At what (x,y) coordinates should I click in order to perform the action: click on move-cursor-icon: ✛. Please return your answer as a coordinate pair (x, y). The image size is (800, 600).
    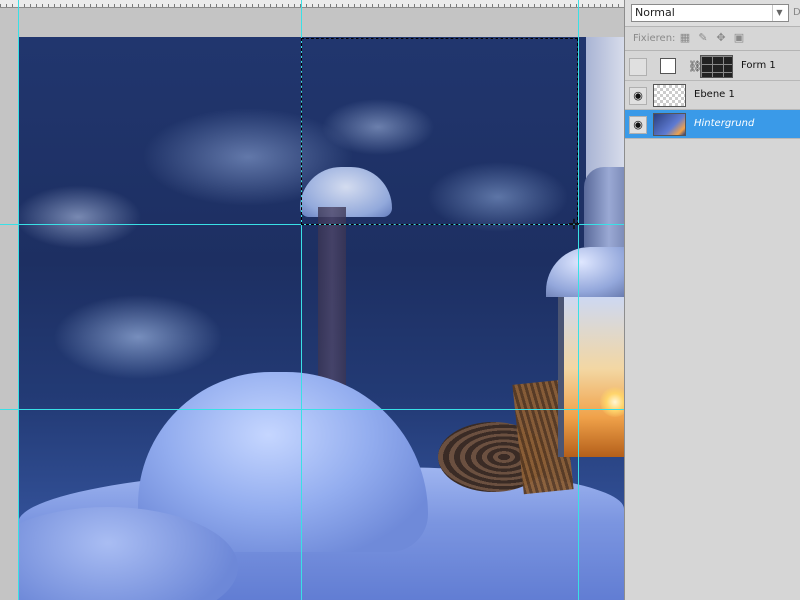
    Looking at the image, I should click on (574, 225).